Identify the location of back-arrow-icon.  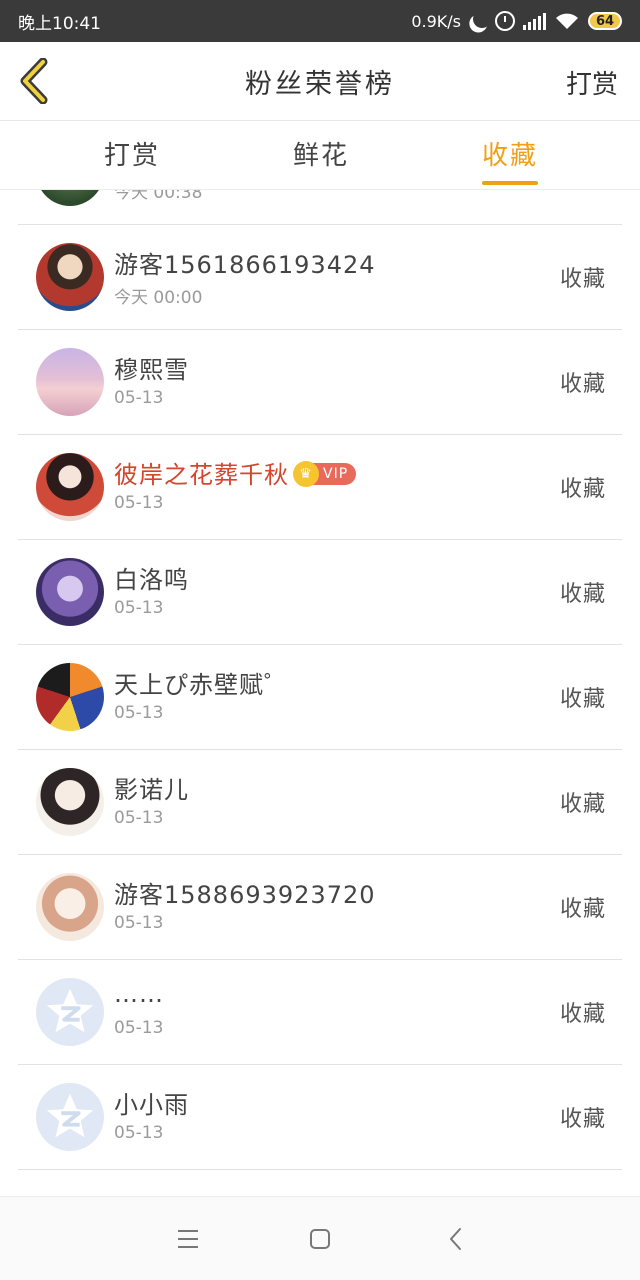
(34, 81).